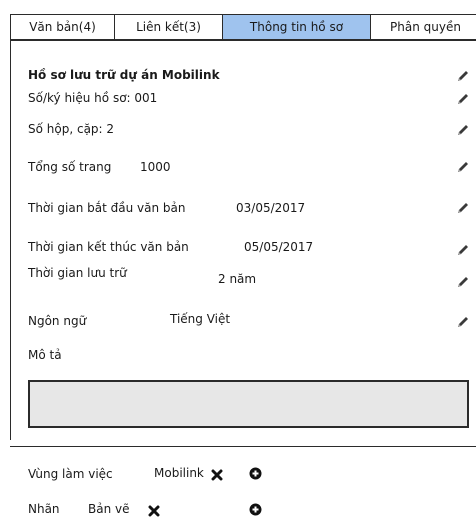 This screenshot has width=476, height=531. Describe the element at coordinates (463, 76) in the screenshot. I see `edit-title-pencil-icon` at that location.